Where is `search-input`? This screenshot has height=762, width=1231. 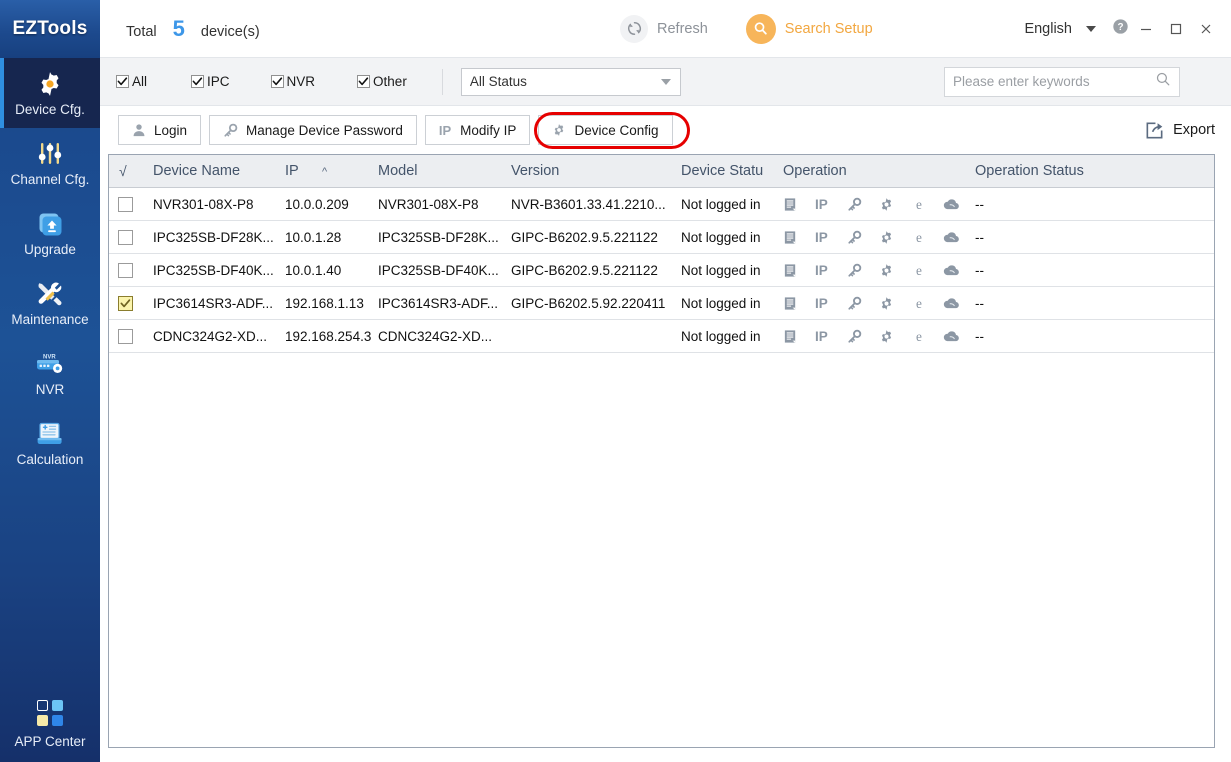 search-input is located at coordinates (1054, 81).